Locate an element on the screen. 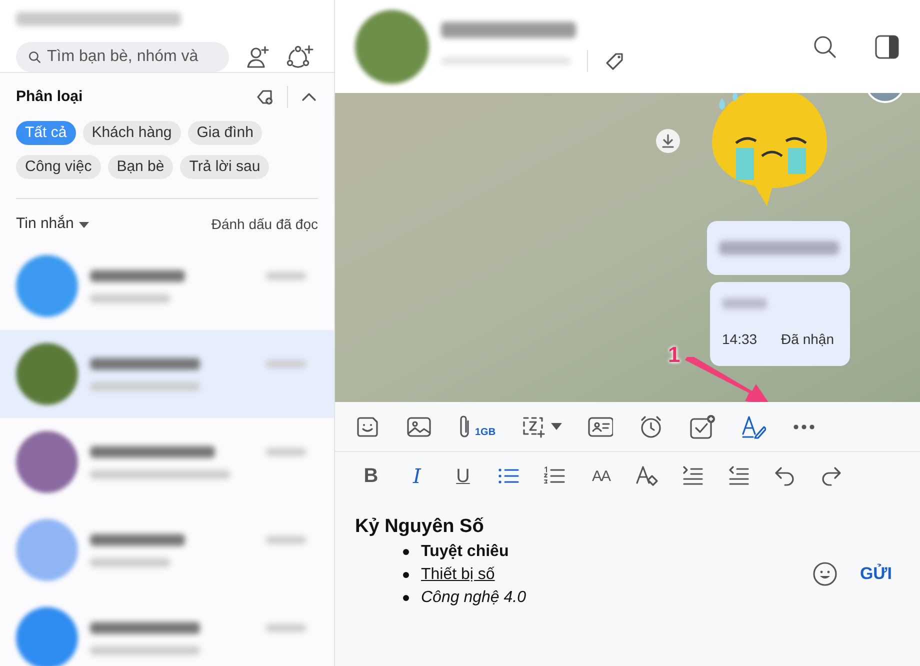 The image size is (920, 666). text-format-icon is located at coordinates (753, 427).